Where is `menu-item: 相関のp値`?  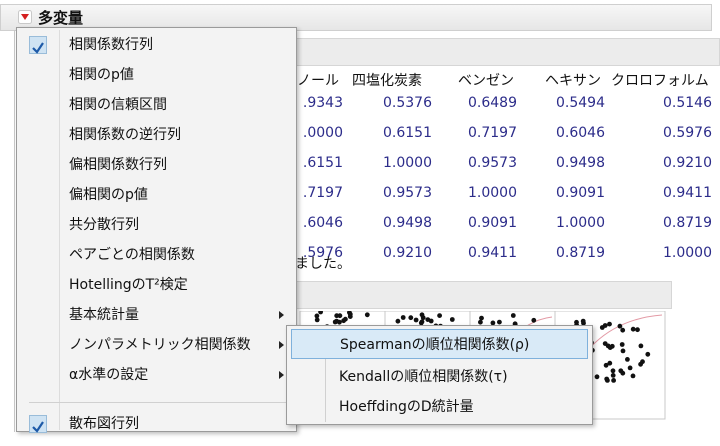
menu-item: 相関のp値 is located at coordinates (156, 75).